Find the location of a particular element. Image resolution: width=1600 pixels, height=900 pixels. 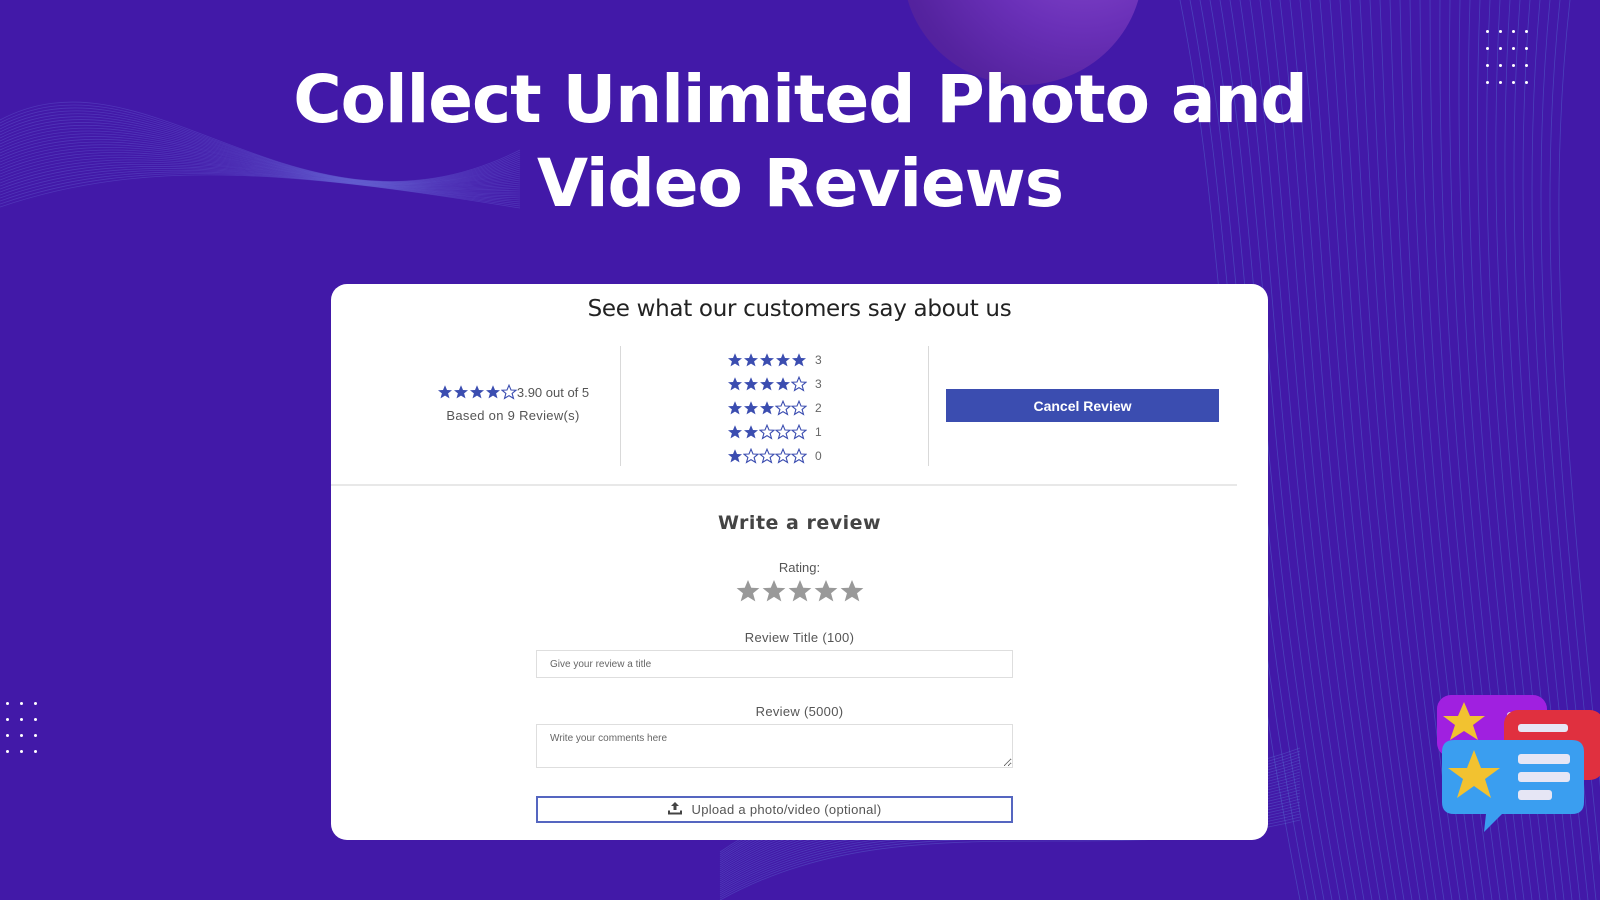

review-body-label: Review (5000) is located at coordinates (799, 711).